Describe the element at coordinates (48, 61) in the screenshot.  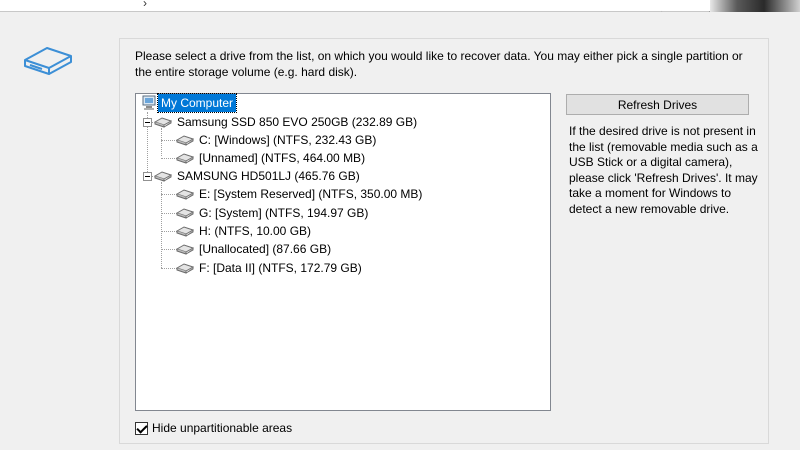
I see `drive-icon` at that location.